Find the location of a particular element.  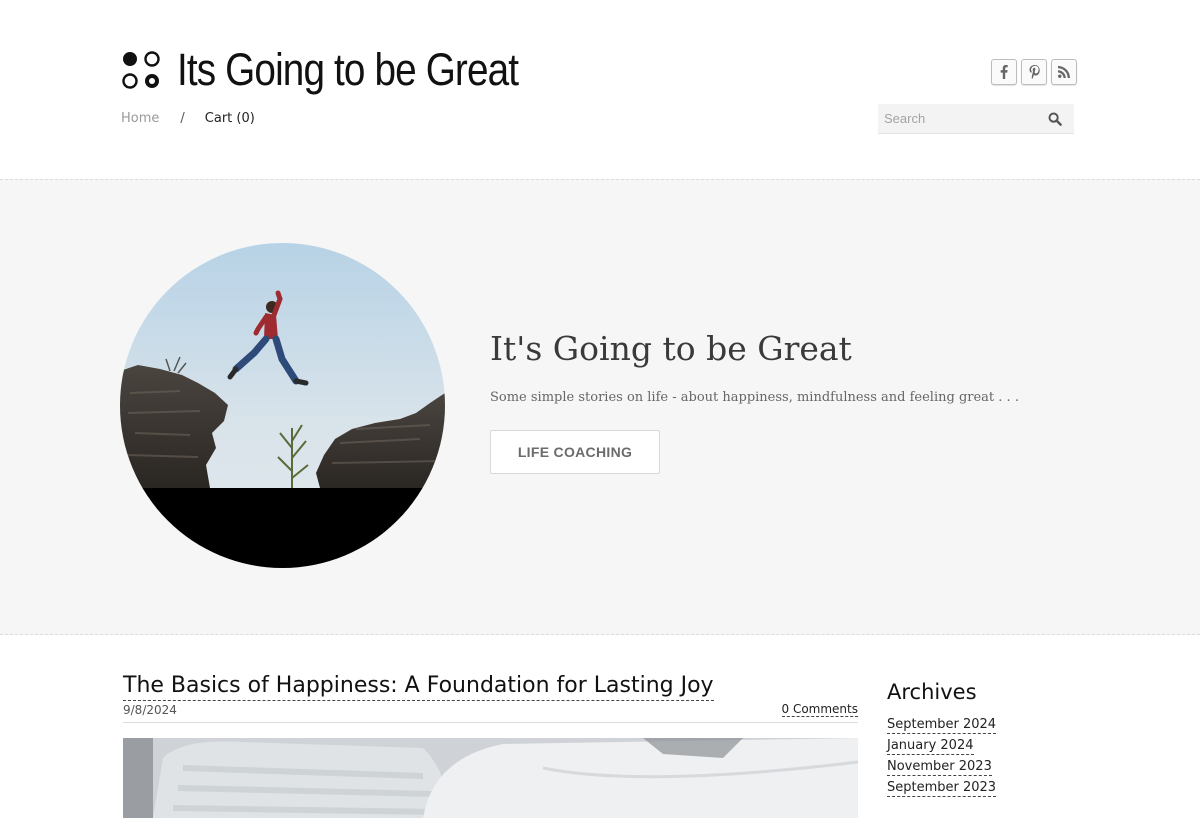

hero-image is located at coordinates (282, 405).